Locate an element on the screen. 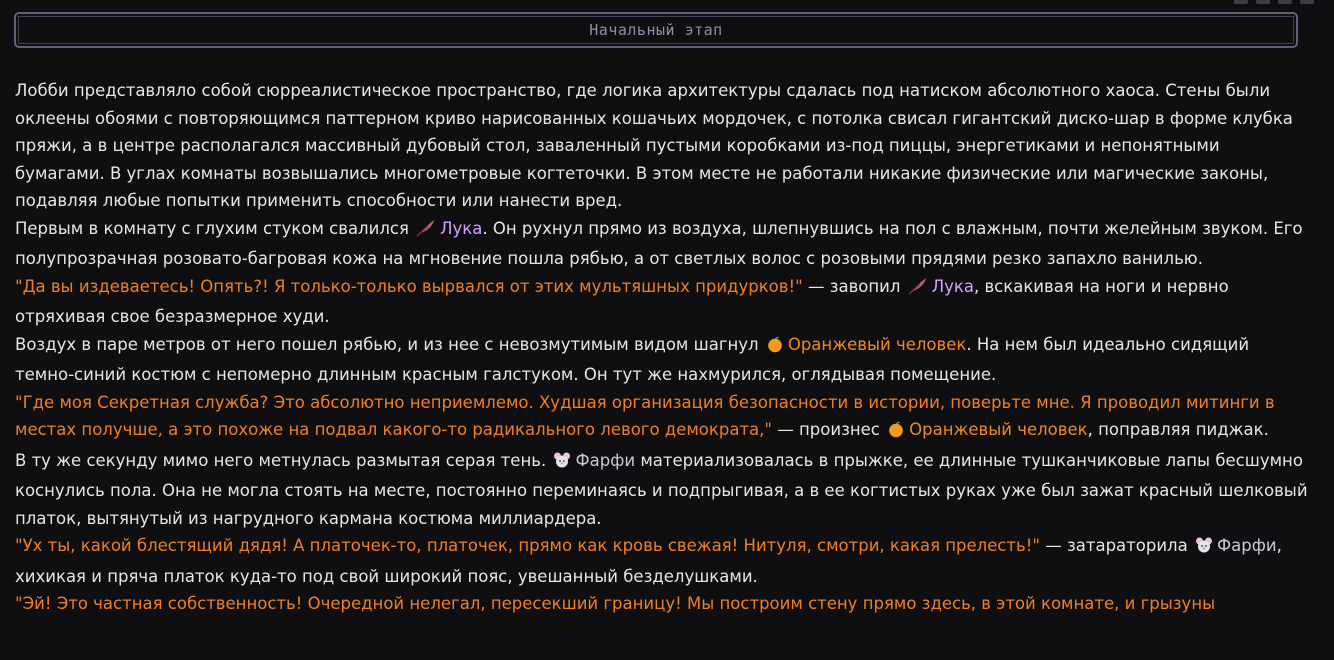 This screenshot has width=1334, height=660. toolbar-icons is located at coordinates (1274, 2).